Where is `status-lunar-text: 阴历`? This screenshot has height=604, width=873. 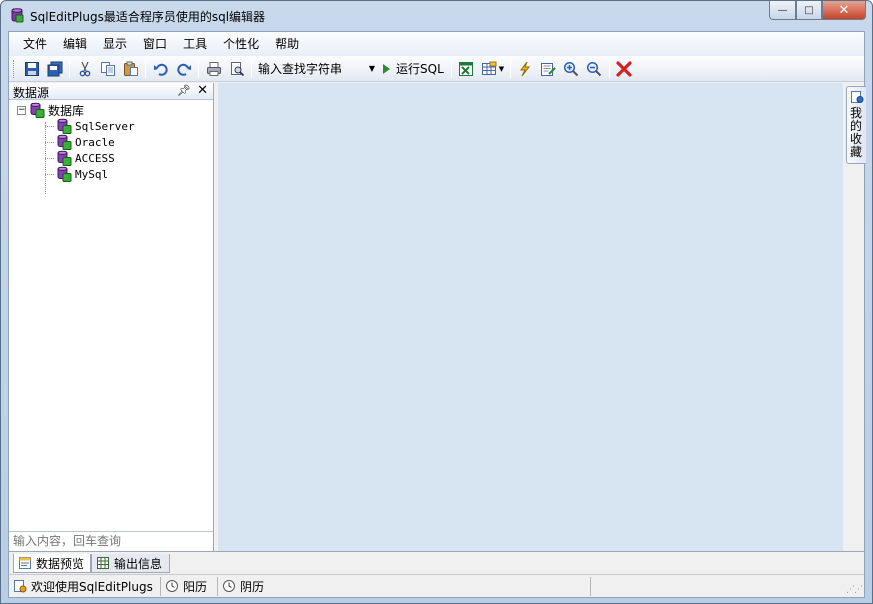
status-lunar-text: 阴历 is located at coordinates (252, 586).